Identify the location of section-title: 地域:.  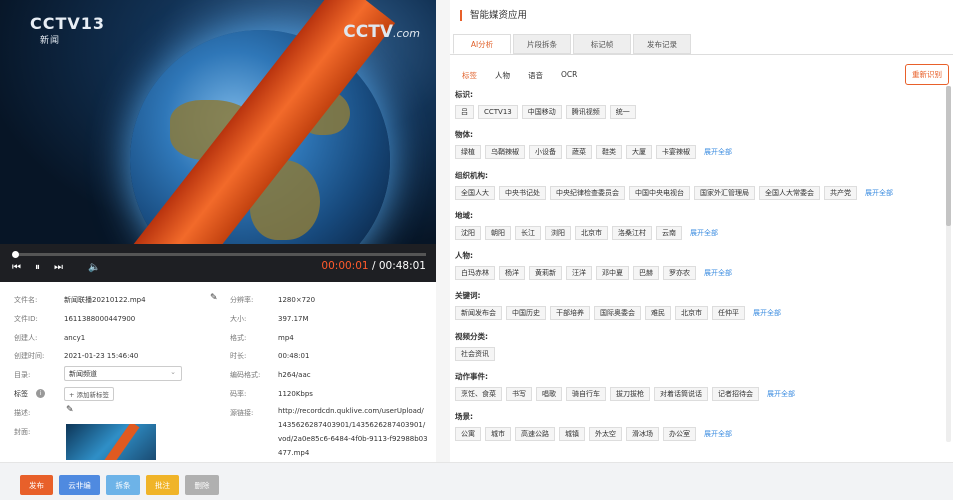
(464, 215).